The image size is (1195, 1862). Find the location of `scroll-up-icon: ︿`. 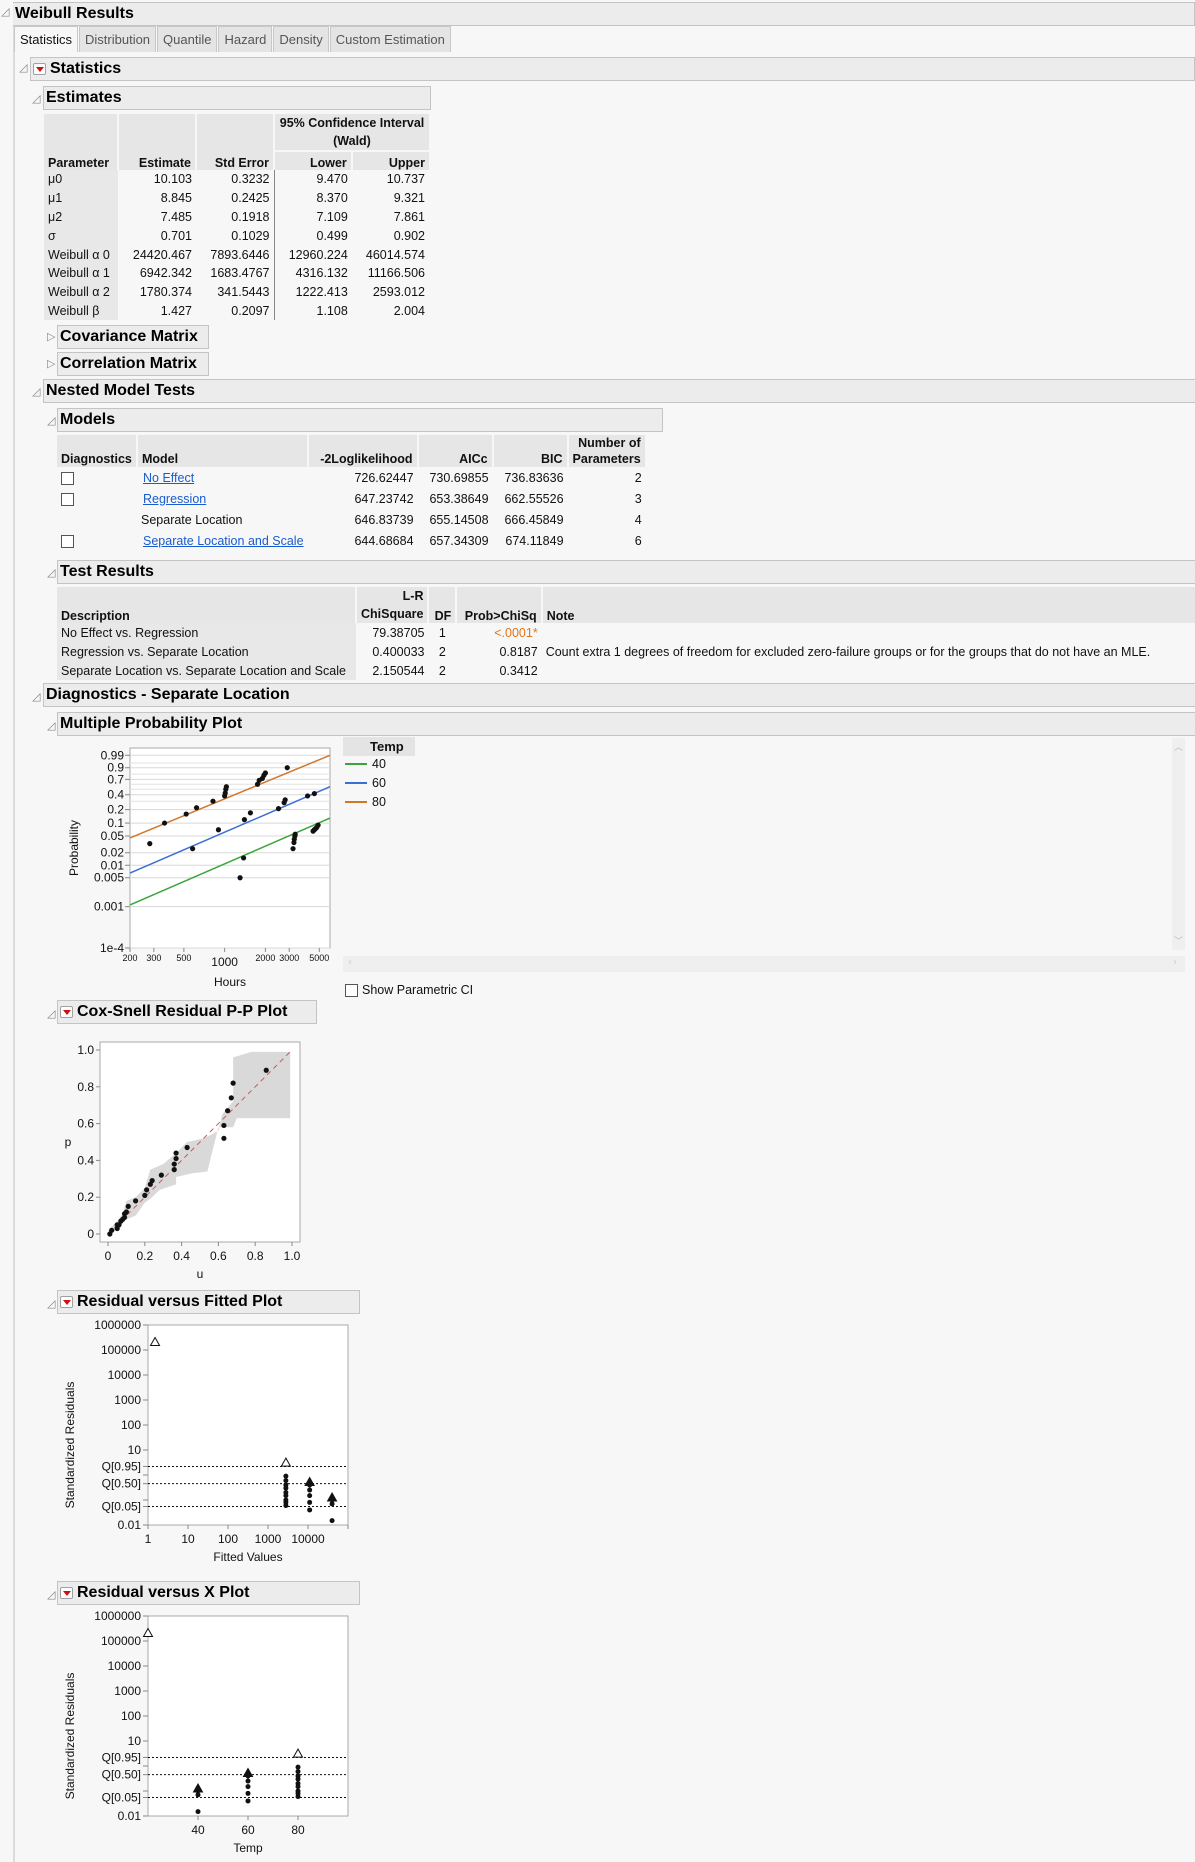

scroll-up-icon: ︿ is located at coordinates (1178, 746).